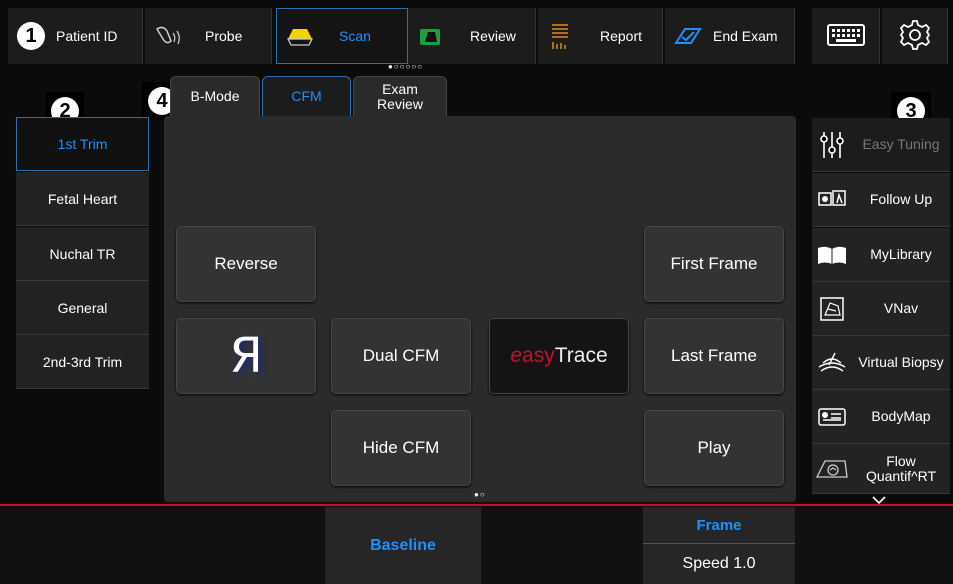 The height and width of the screenshot is (584, 953). Describe the element at coordinates (832, 417) in the screenshot. I see `bodymap-icon` at that location.